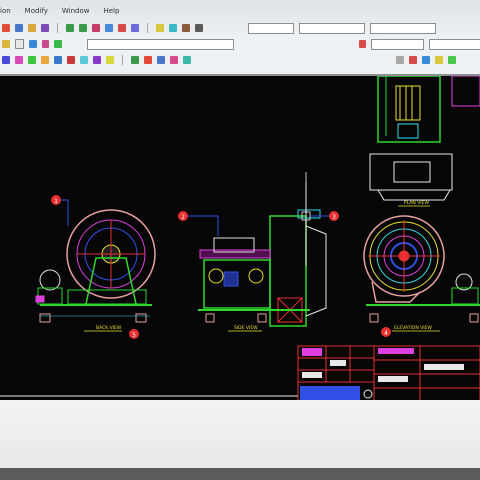  I want to click on menu-bar: ion Modify Window Help, so click(240, 11).